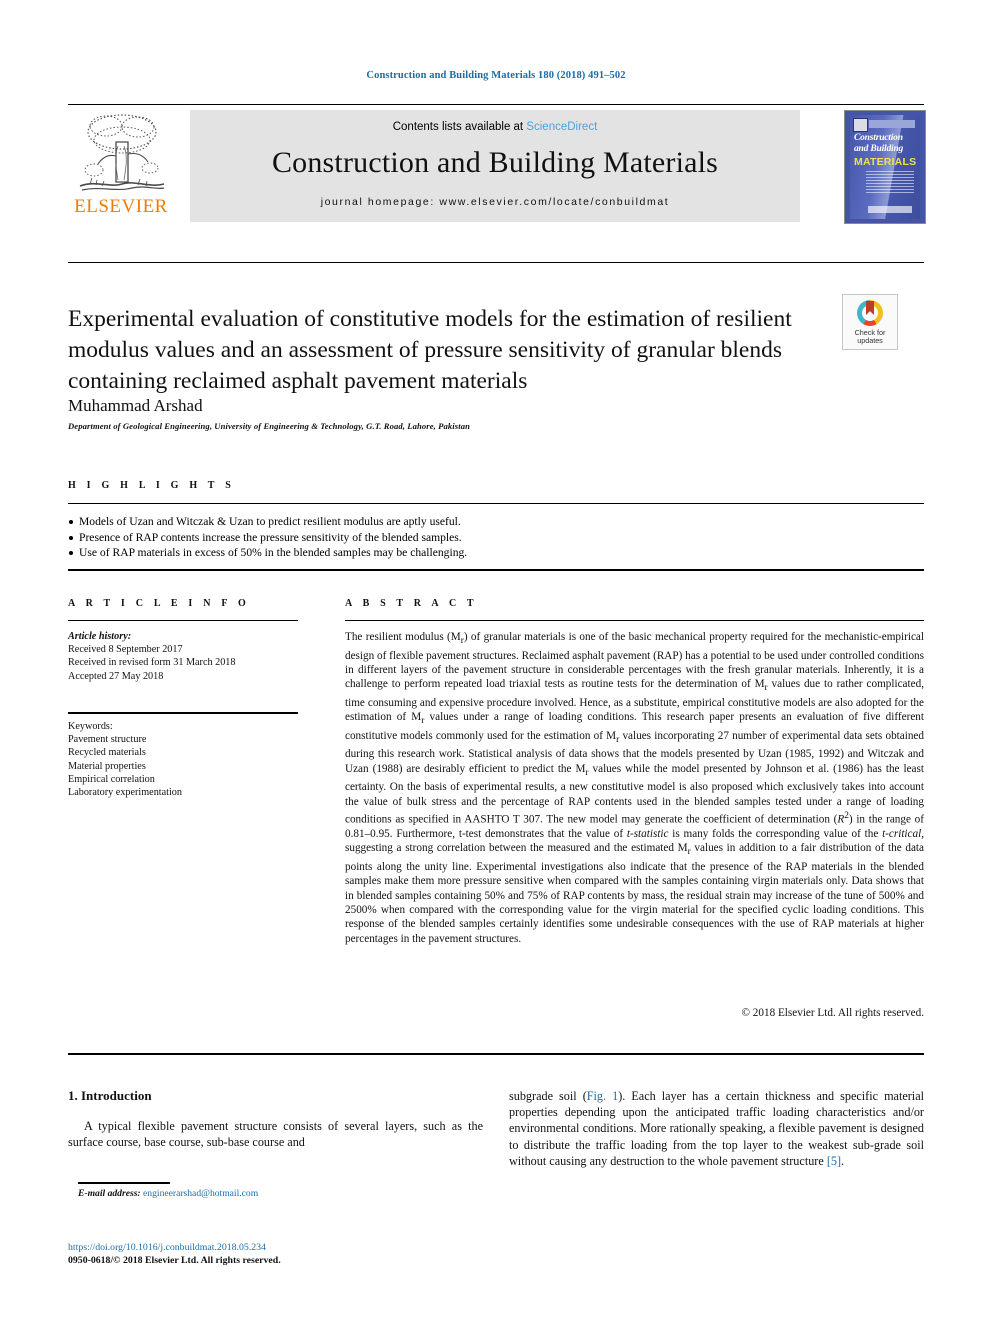  I want to click on highlights-top-rule, so click(496, 503).